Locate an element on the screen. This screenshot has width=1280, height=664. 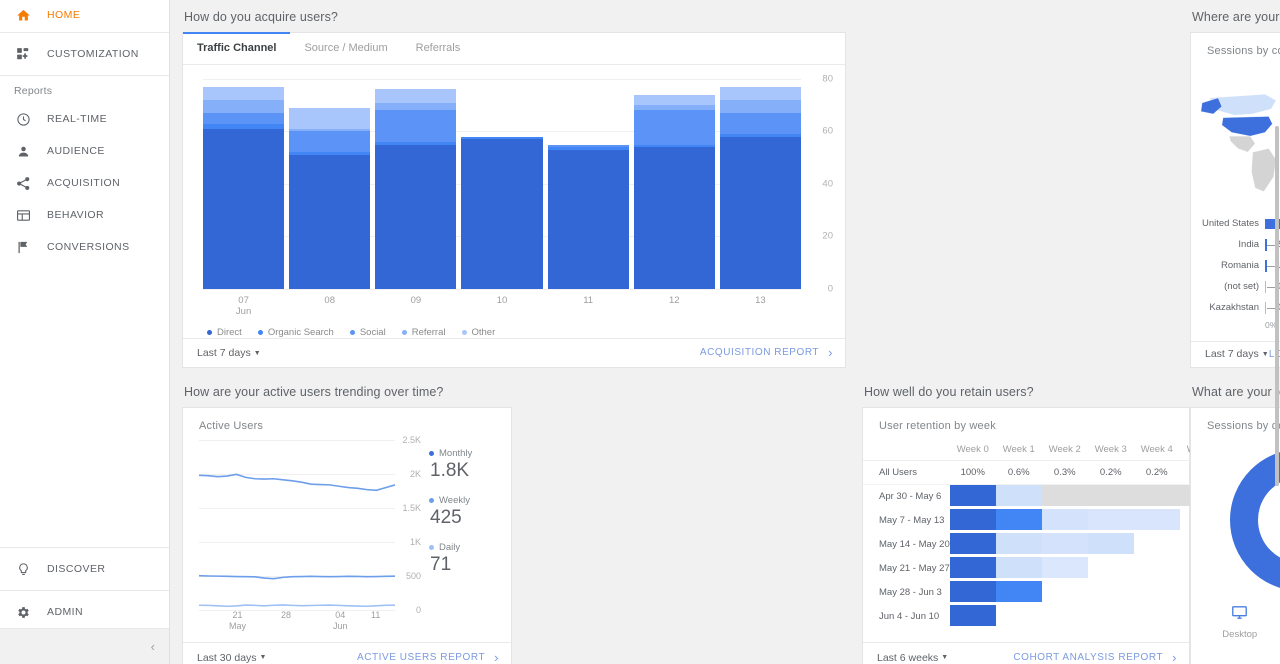
sidebar-item-discover: DISCOVER is located at coordinates (84, 569).